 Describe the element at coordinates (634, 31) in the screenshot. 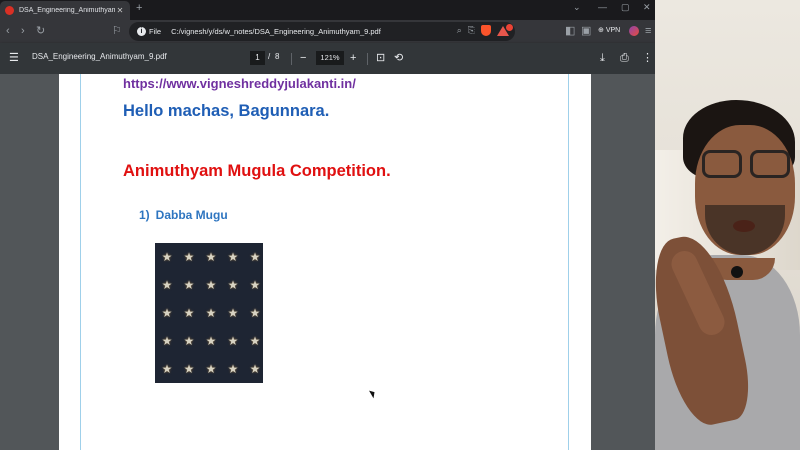

I see `profile-avatar` at that location.